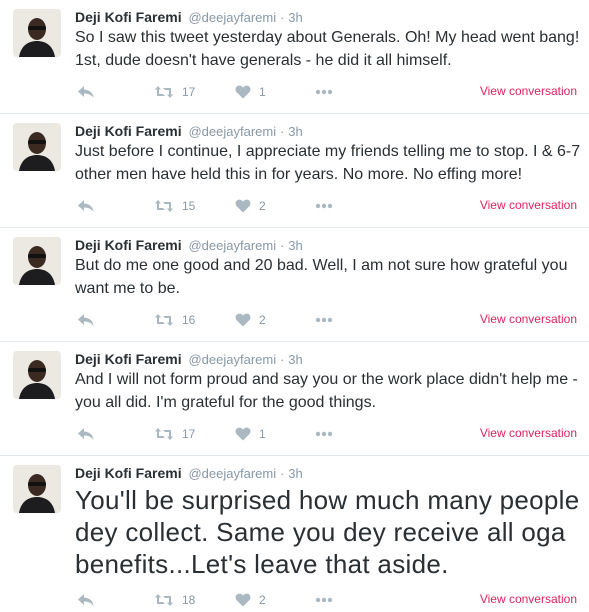 The width and height of the screenshot is (589, 612). What do you see at coordinates (189, 206) in the screenshot?
I see `retweet-count: 15` at bounding box center [189, 206].